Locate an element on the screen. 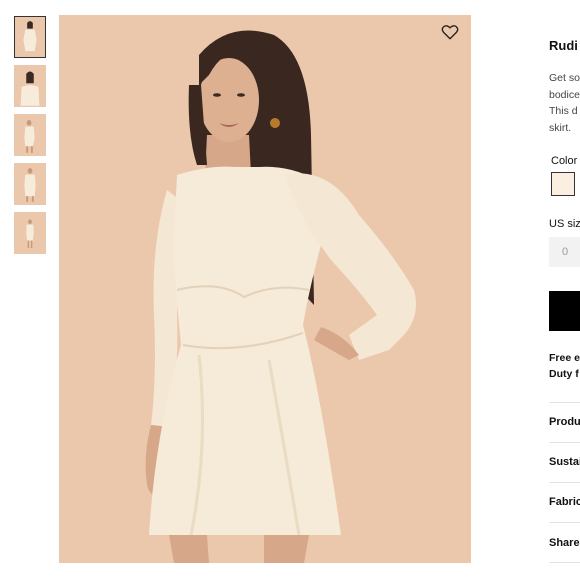 This screenshot has width=580, height=580. shipping-info: Free e Duty f is located at coordinates (564, 366).